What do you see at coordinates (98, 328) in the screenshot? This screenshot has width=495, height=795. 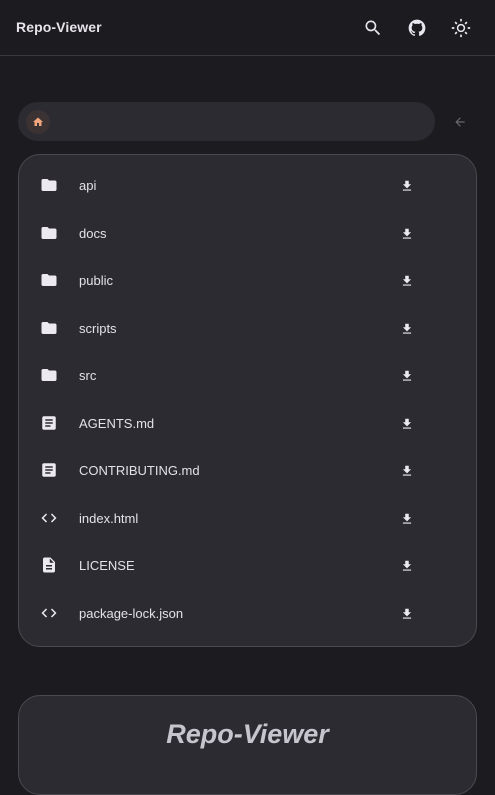 I see `file-name: scripts` at bounding box center [98, 328].